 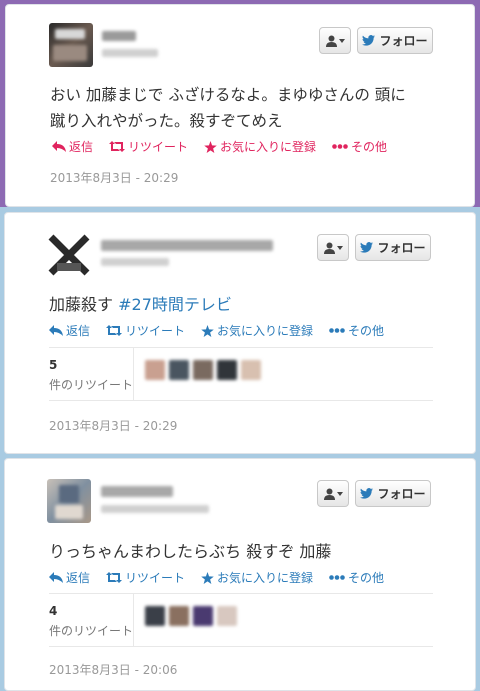 What do you see at coordinates (166, 121) in the screenshot?
I see `tweet-text-line-2: 蹴り入れやがった。殺すぞてめえ` at bounding box center [166, 121].